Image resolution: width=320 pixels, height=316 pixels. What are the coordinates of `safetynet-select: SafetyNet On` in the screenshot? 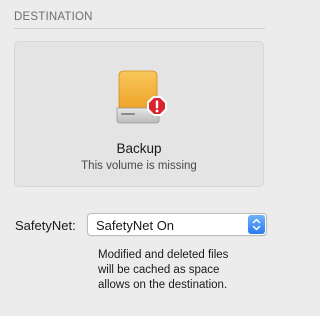 It's located at (177, 224).